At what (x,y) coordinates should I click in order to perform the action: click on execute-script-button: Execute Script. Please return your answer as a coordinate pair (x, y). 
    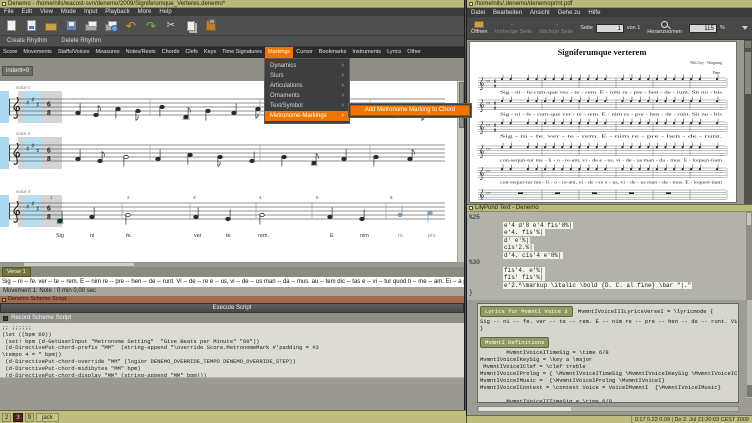
    Looking at the image, I should click on (232, 308).